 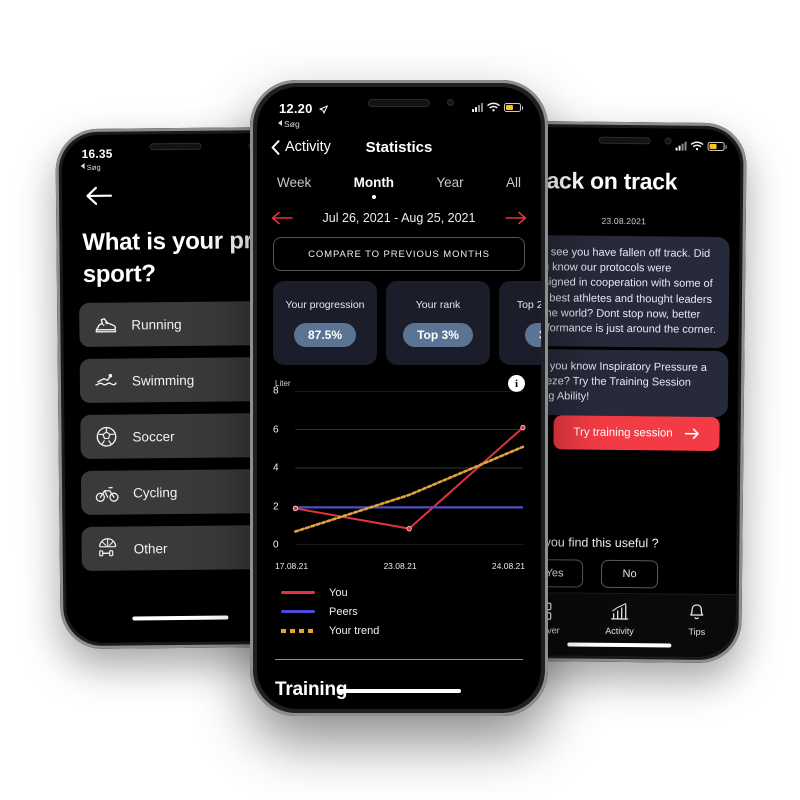 I want to click on tab-tips: Tips, so click(x=697, y=625).